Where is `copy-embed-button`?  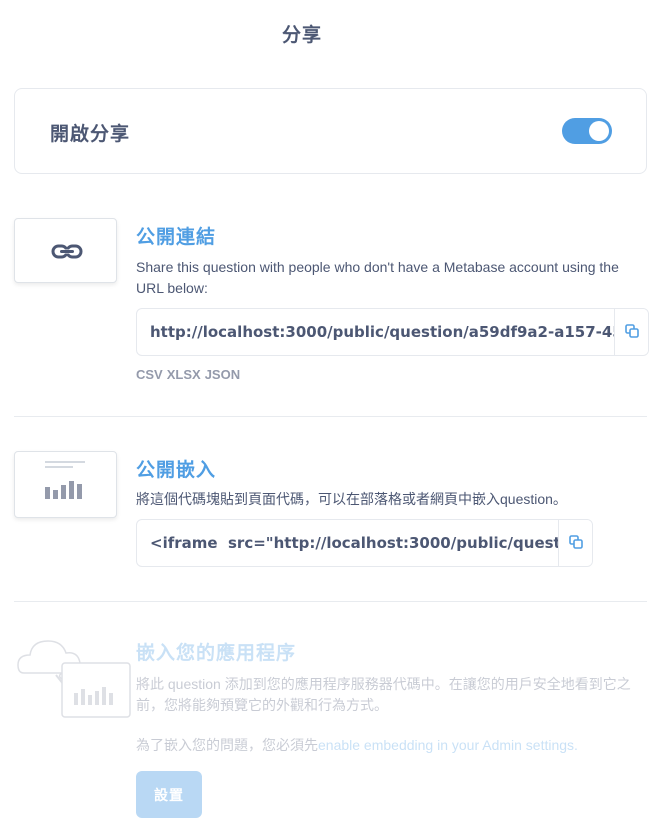 copy-embed-button is located at coordinates (575, 543).